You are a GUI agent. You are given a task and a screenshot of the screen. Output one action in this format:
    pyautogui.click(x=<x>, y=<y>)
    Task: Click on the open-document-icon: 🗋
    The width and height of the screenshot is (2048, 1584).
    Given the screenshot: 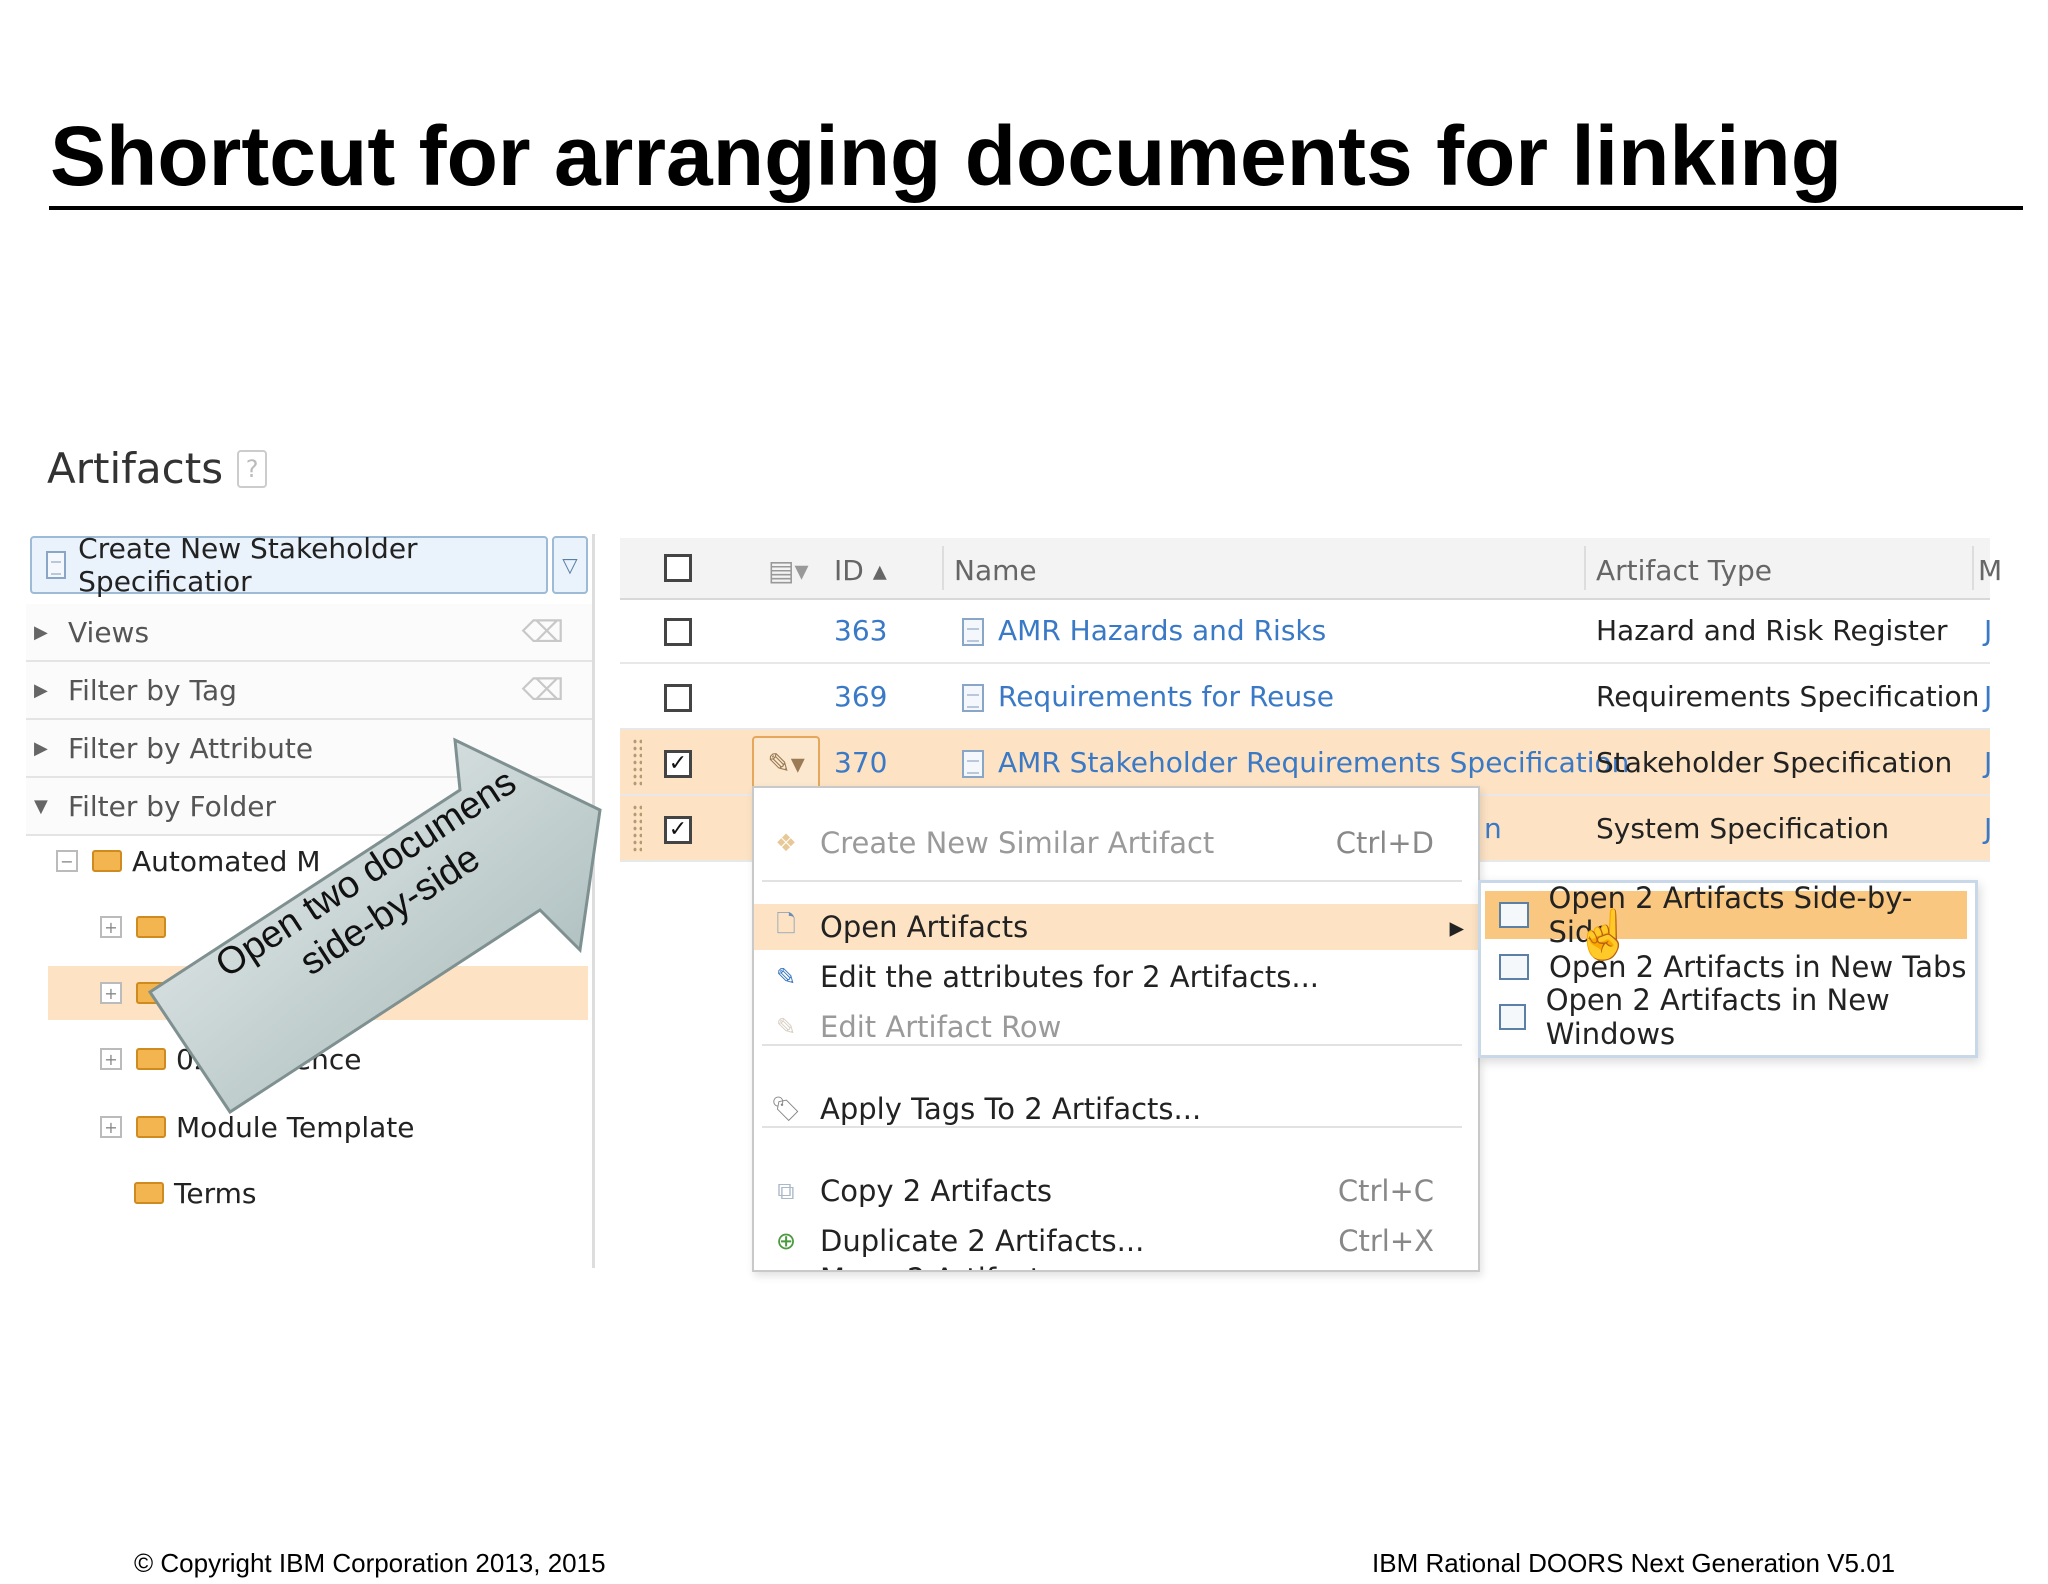 What is the action you would take?
    pyautogui.click(x=786, y=923)
    